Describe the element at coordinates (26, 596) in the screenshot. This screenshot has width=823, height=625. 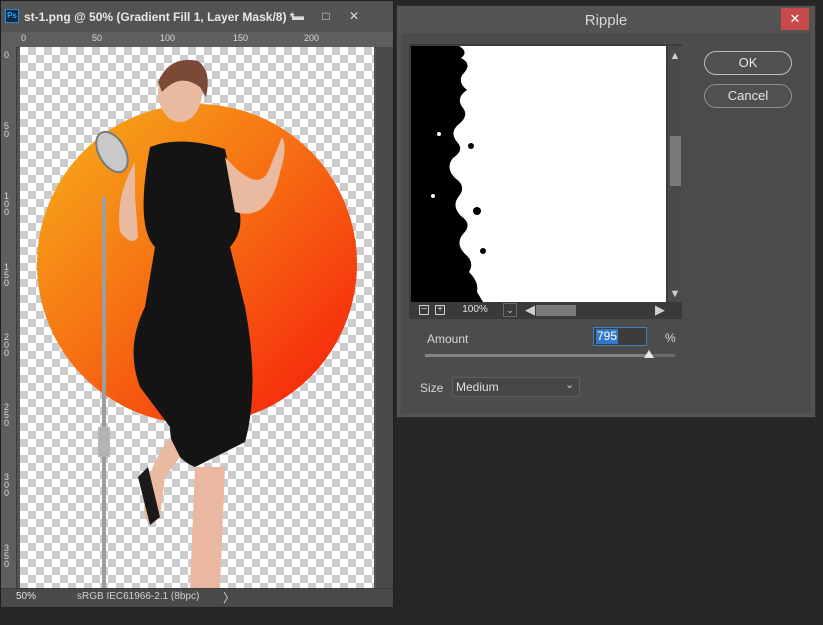
I see `zoom-level: 50%` at that location.